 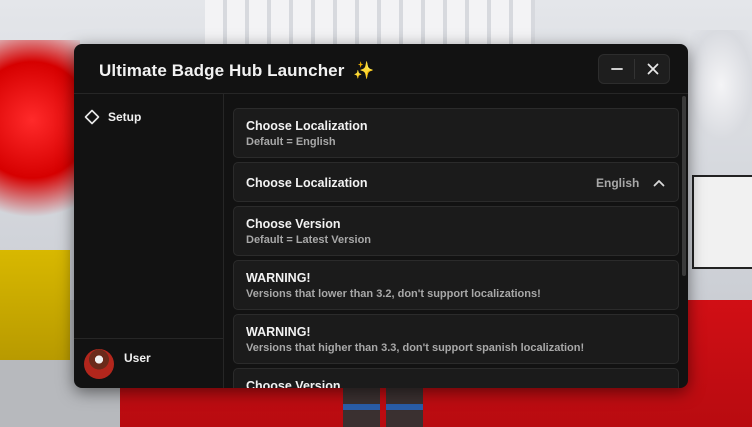 What do you see at coordinates (659, 183) in the screenshot?
I see `chevron-up-icon` at bounding box center [659, 183].